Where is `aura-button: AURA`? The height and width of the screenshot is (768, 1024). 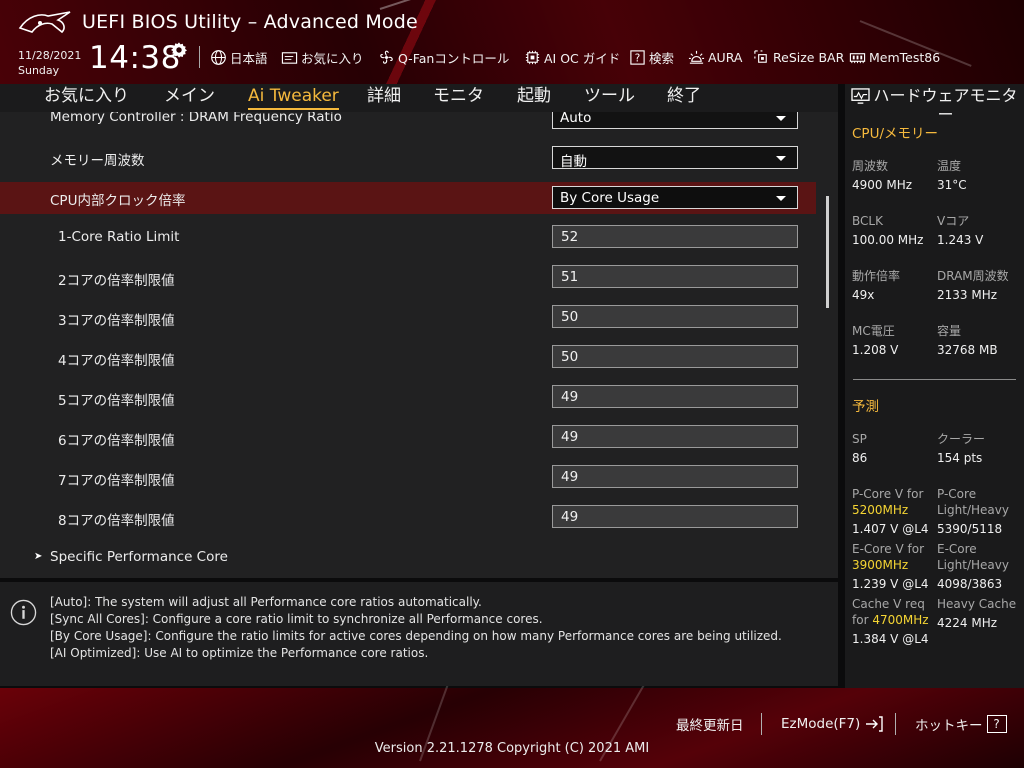 aura-button: AURA is located at coordinates (715, 57).